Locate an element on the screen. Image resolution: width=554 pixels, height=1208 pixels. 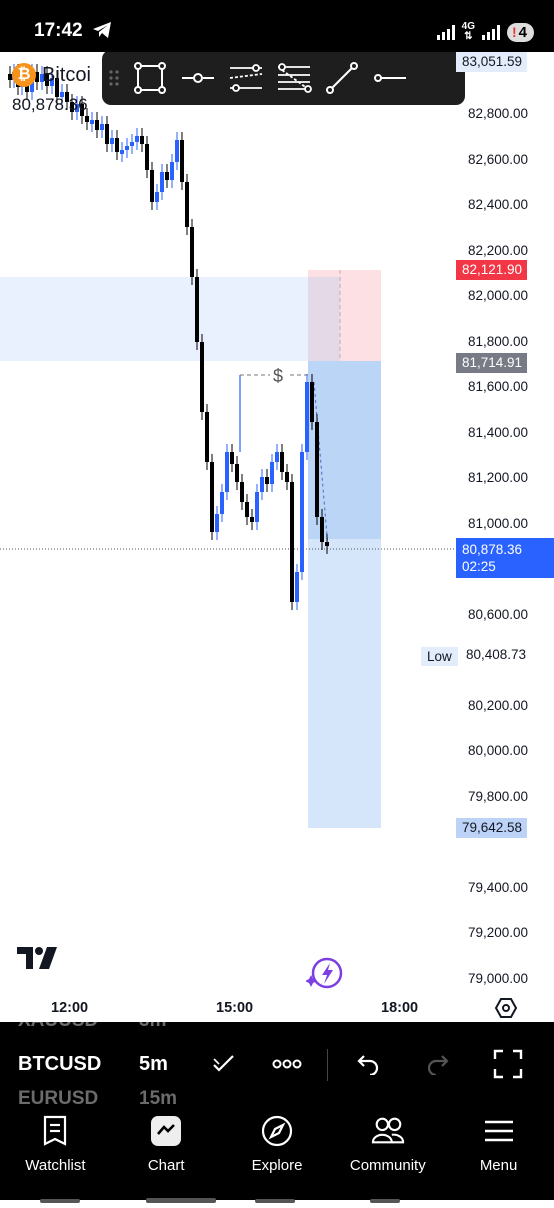
trend-line-tool-icon is located at coordinates (342, 78).